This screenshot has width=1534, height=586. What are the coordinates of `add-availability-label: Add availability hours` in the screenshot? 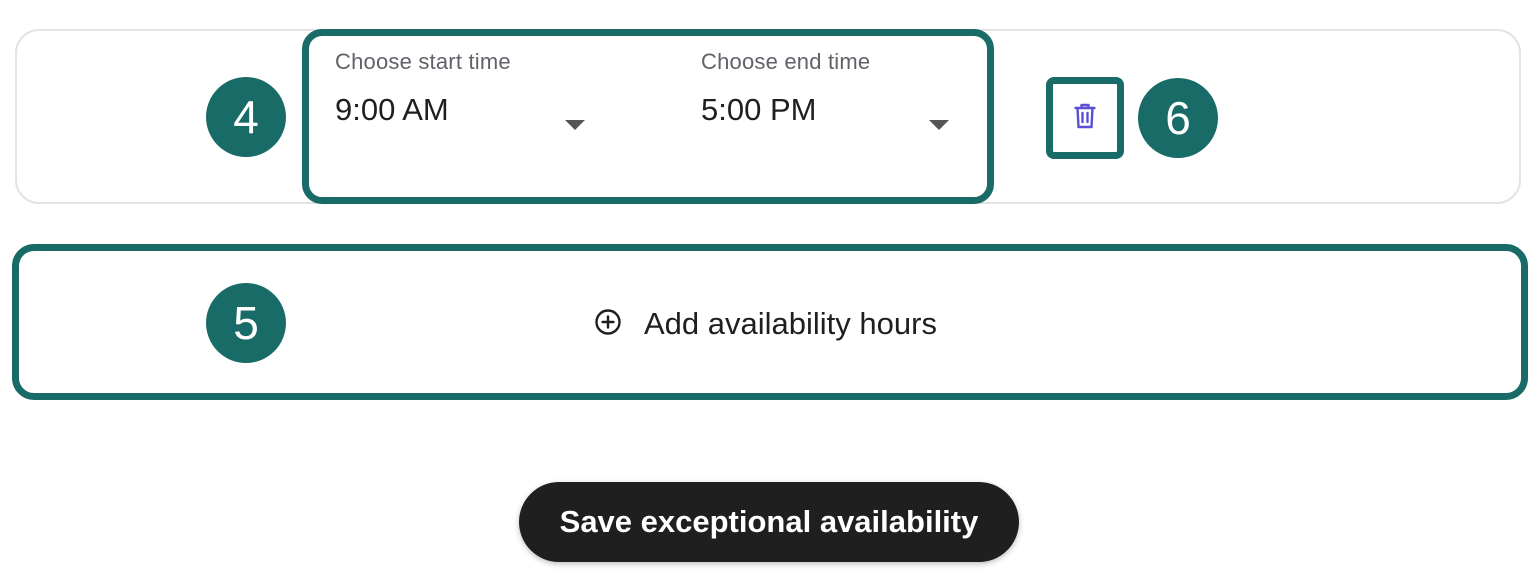 It's located at (790, 323).